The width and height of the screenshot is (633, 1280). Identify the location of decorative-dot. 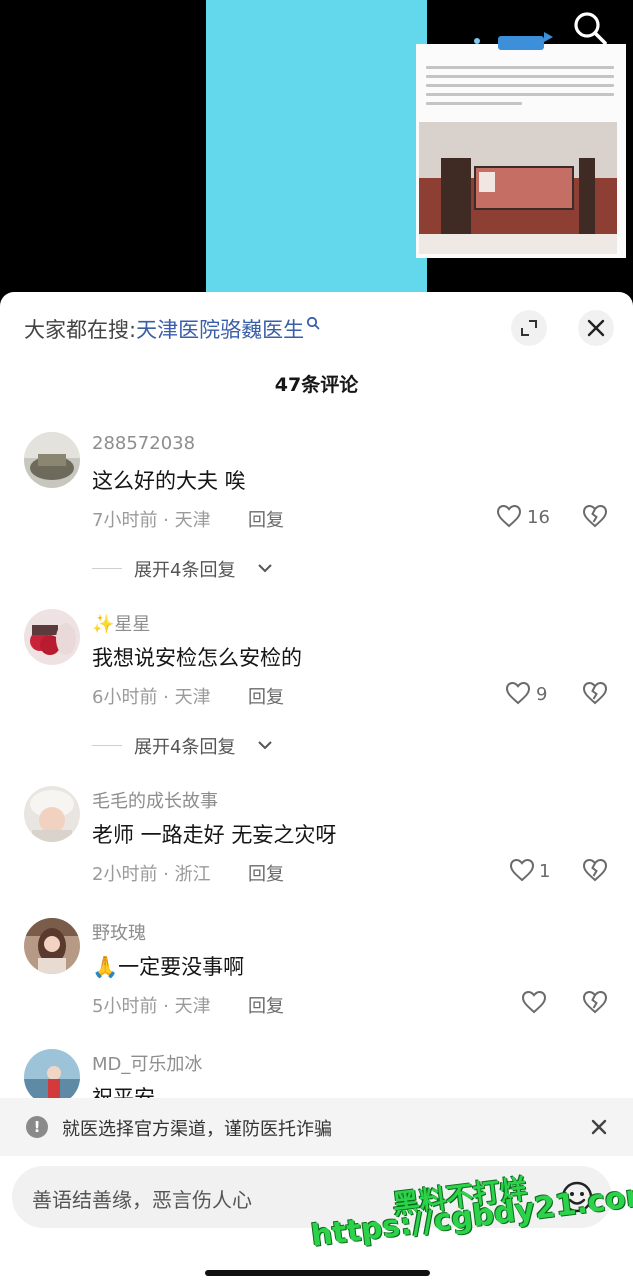
(477, 41).